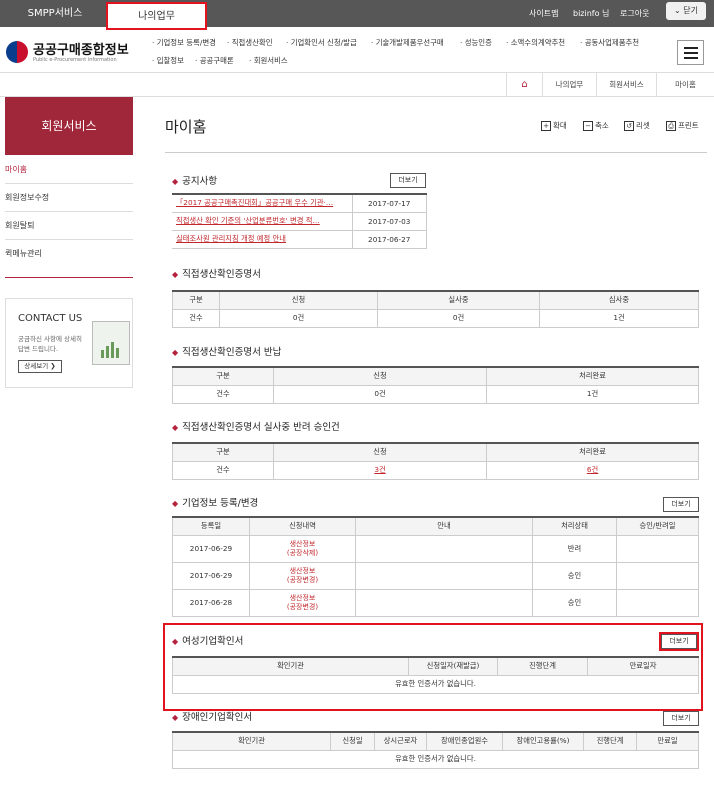 This screenshot has width=714, height=786. Describe the element at coordinates (546, 126) in the screenshot. I see `plus-icon: +` at that location.